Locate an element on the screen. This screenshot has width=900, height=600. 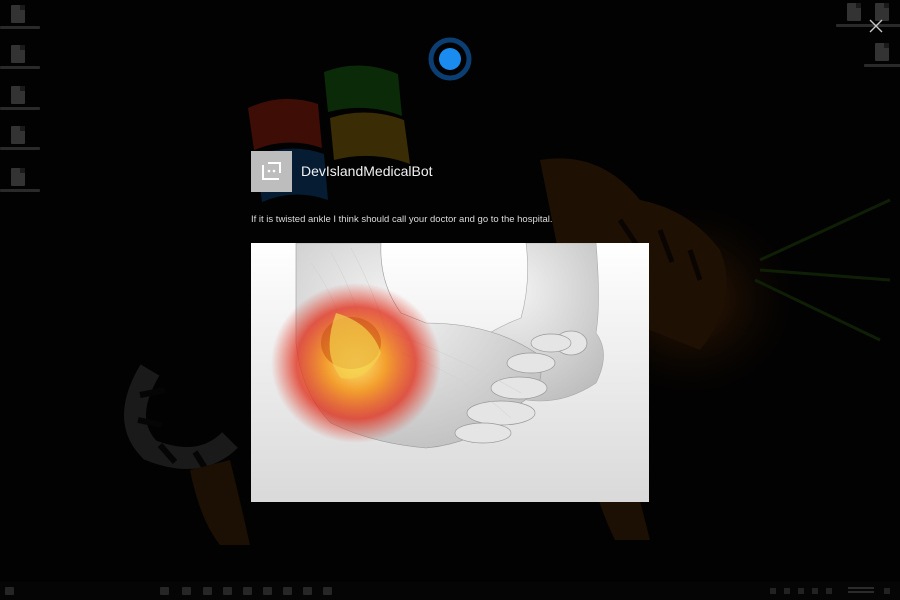
start-button is located at coordinates (9, 591).